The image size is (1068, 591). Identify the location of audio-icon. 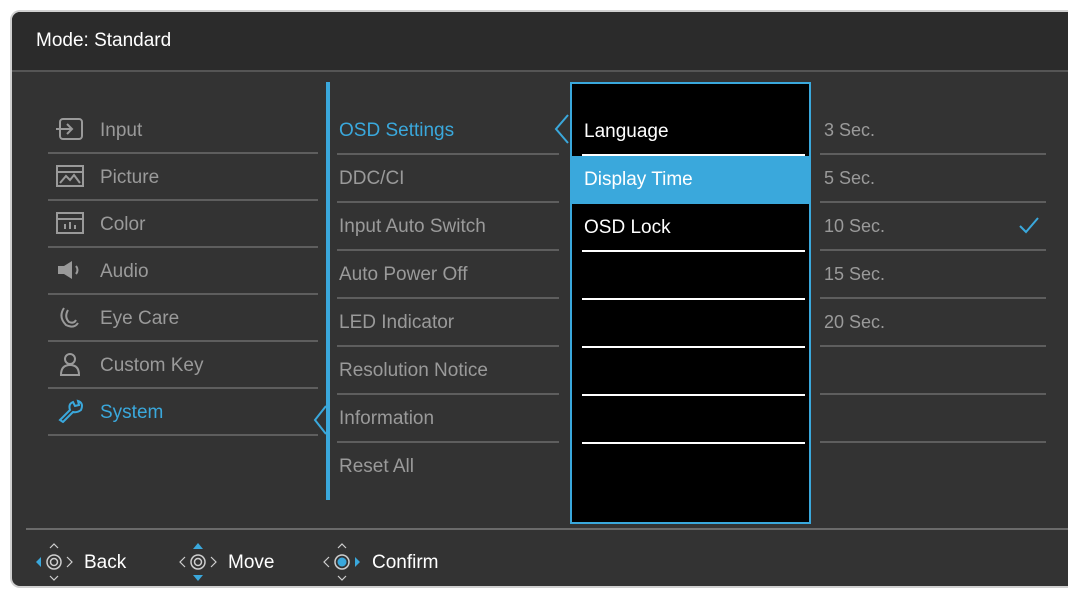
(68, 270).